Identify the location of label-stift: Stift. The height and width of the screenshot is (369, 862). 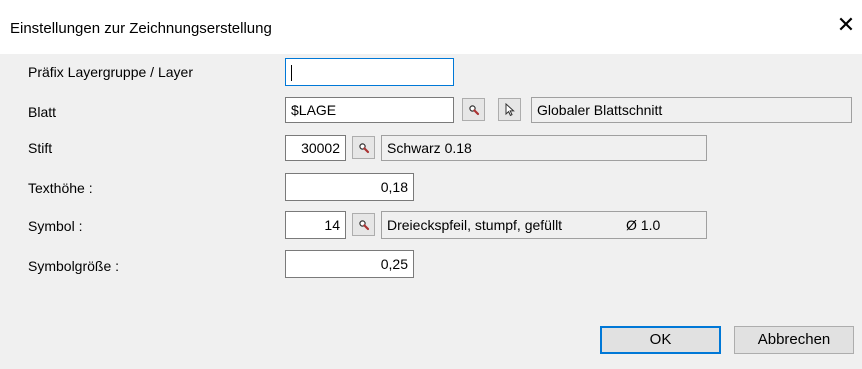
(40, 148).